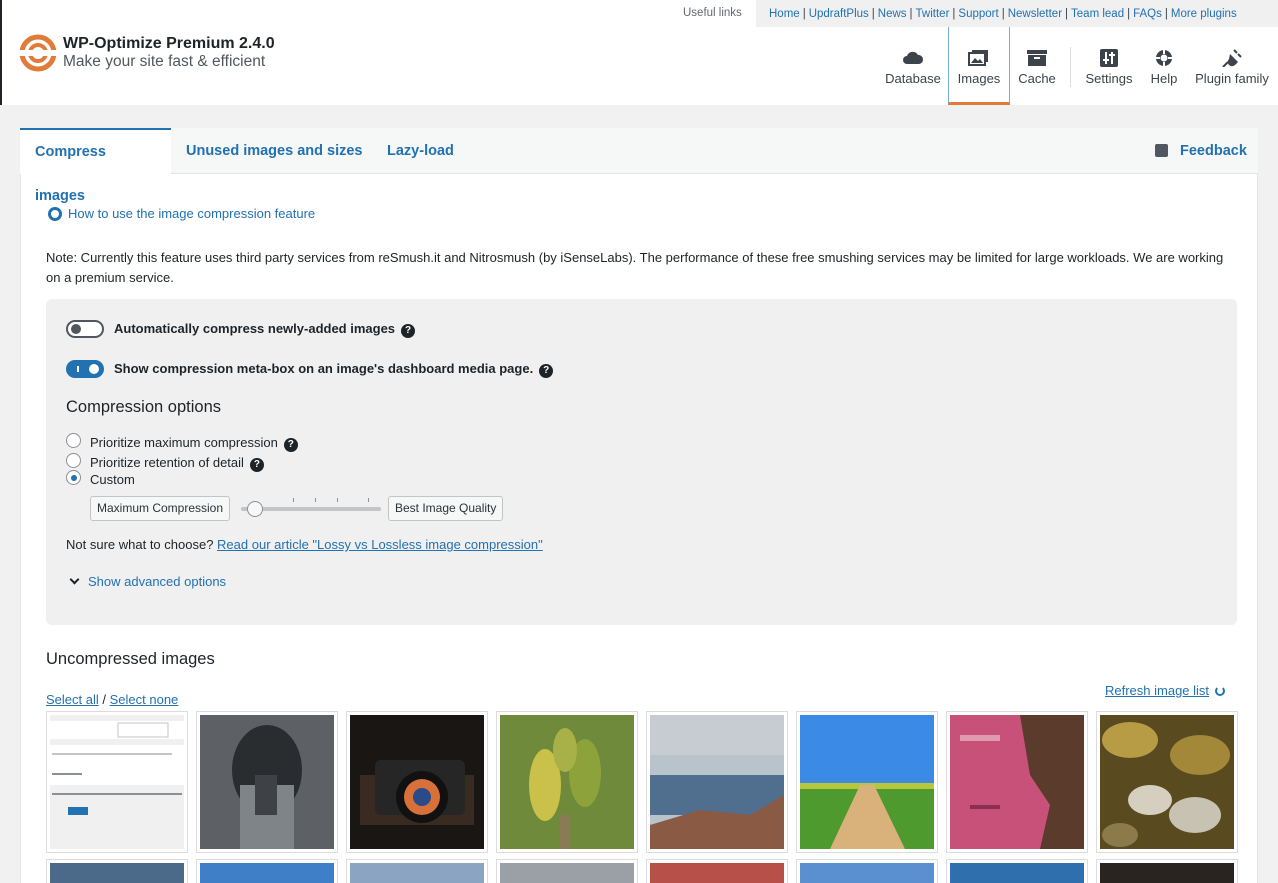 Image resolution: width=1278 pixels, height=883 pixels. What do you see at coordinates (267, 782) in the screenshot?
I see `image-thumbnail-tunnel` at bounding box center [267, 782].